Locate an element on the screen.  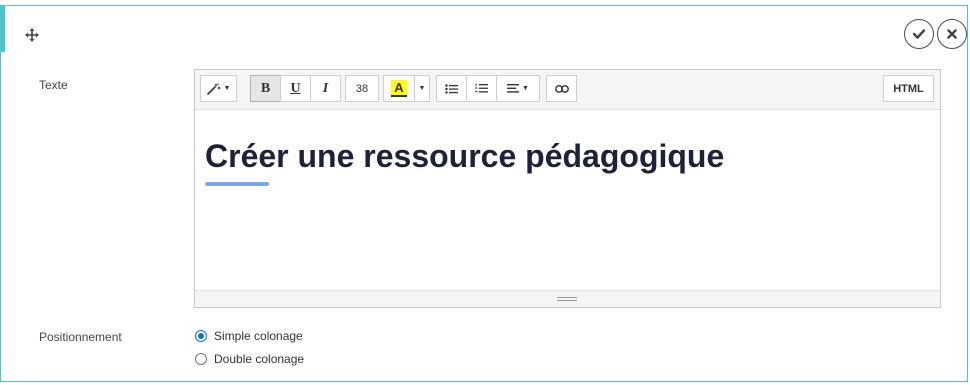
insert-link-button is located at coordinates (561, 88).